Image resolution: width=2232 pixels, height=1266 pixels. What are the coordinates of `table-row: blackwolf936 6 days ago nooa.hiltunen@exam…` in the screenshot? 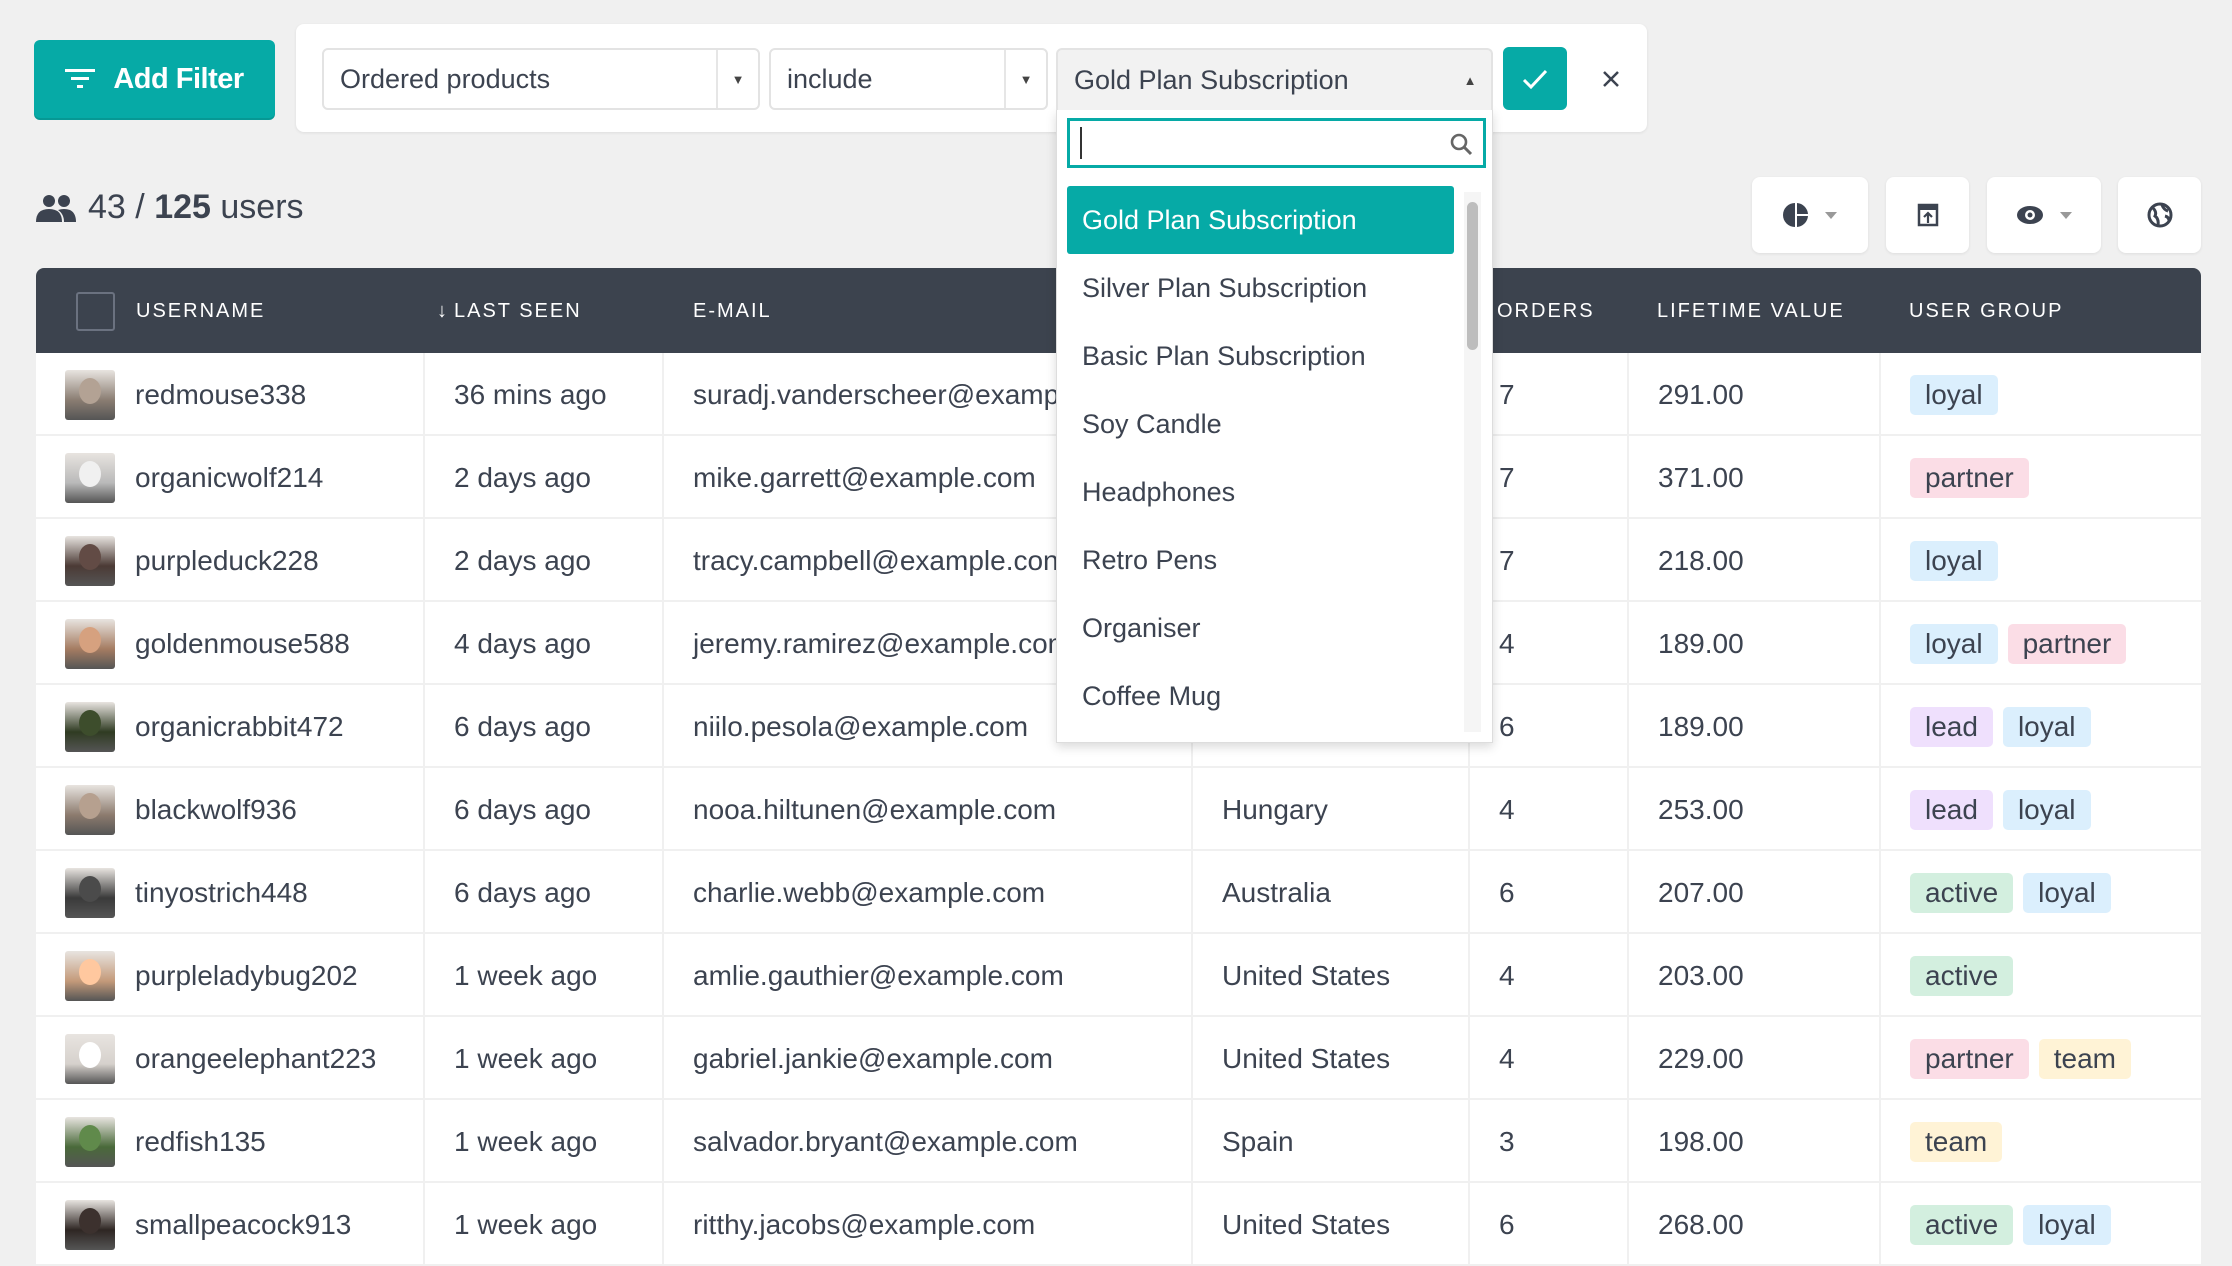 It's located at (1118, 809).